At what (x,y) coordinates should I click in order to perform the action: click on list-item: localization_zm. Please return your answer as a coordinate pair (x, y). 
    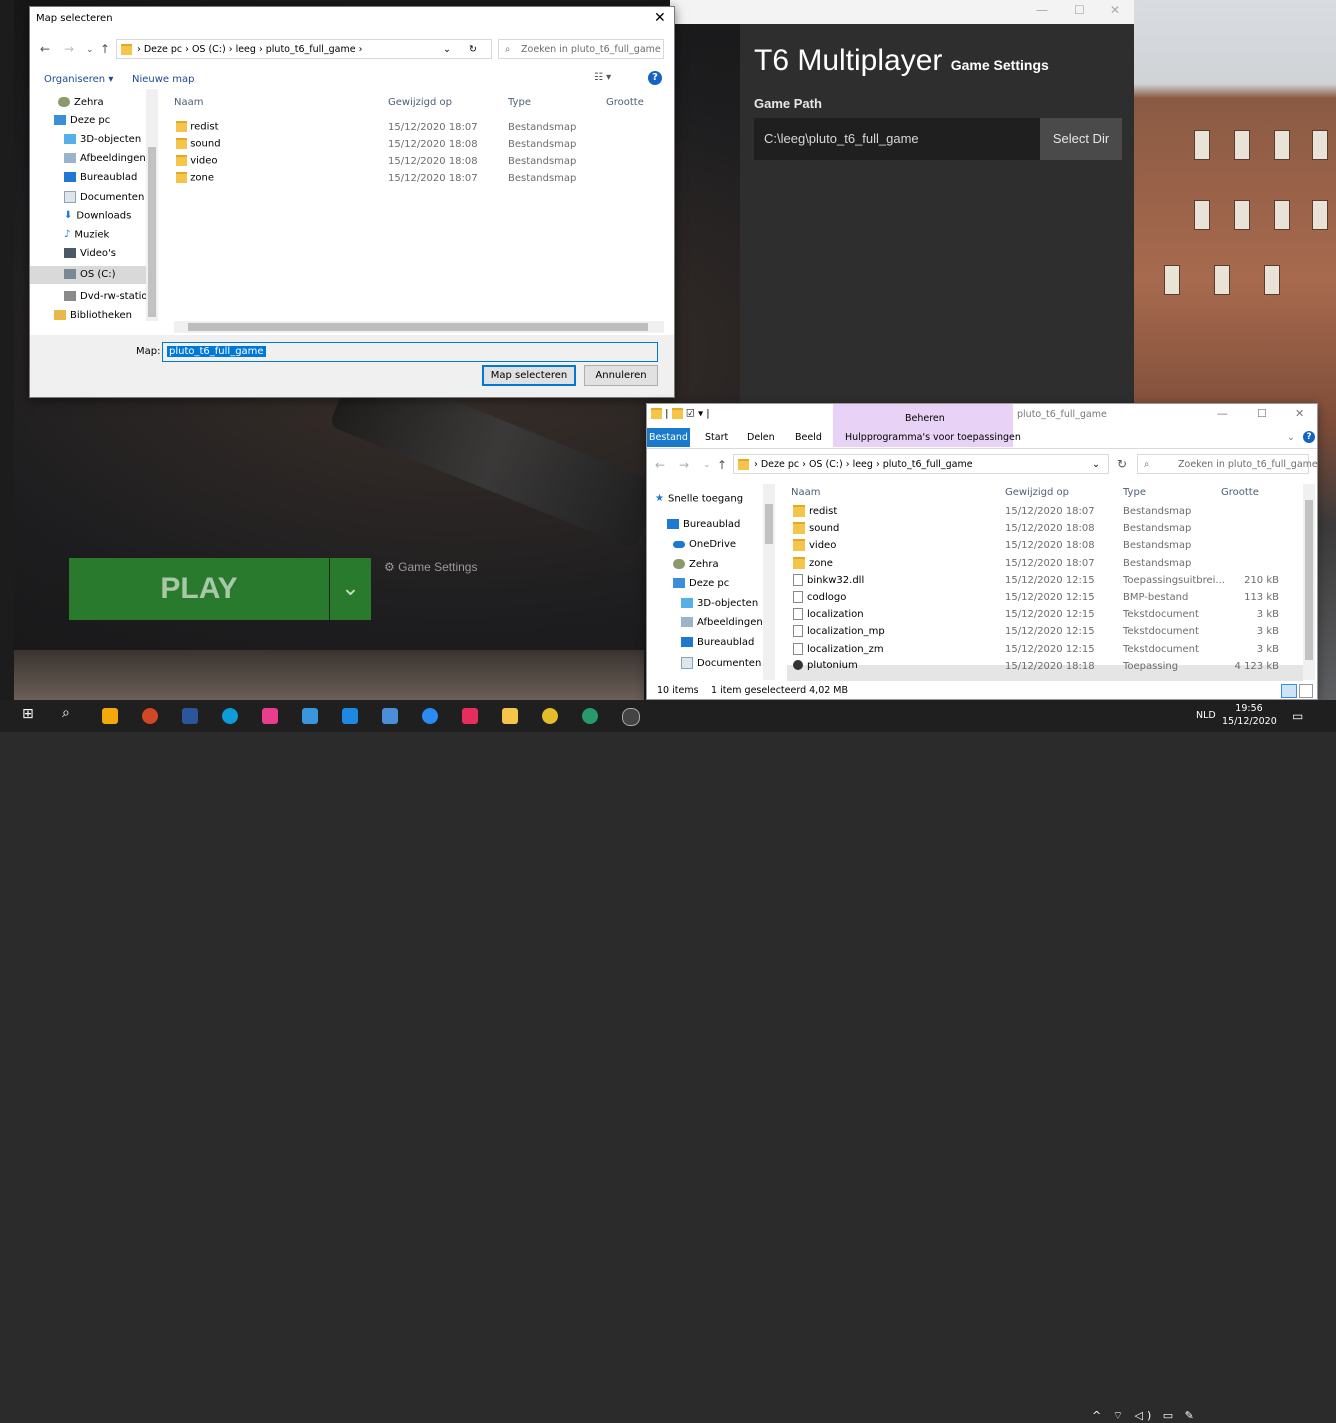
    Looking at the image, I should click on (838, 648).